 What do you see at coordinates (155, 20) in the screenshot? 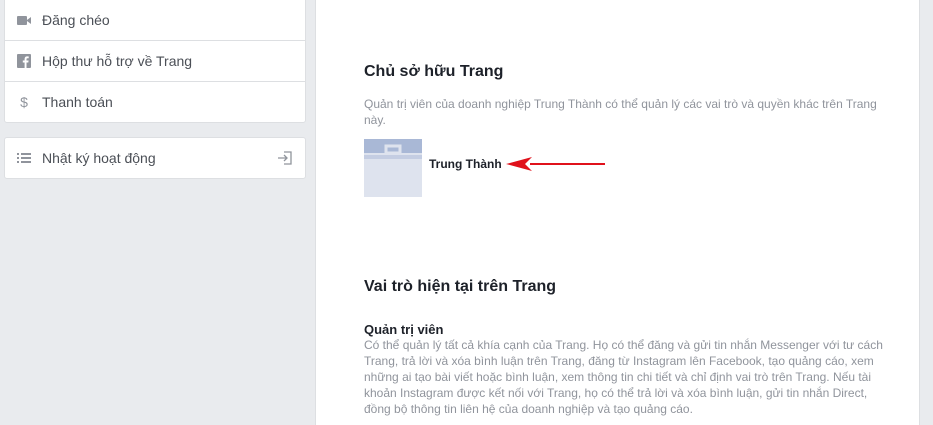
I see `sidebar-item-crossposting: Đăng chéo` at bounding box center [155, 20].